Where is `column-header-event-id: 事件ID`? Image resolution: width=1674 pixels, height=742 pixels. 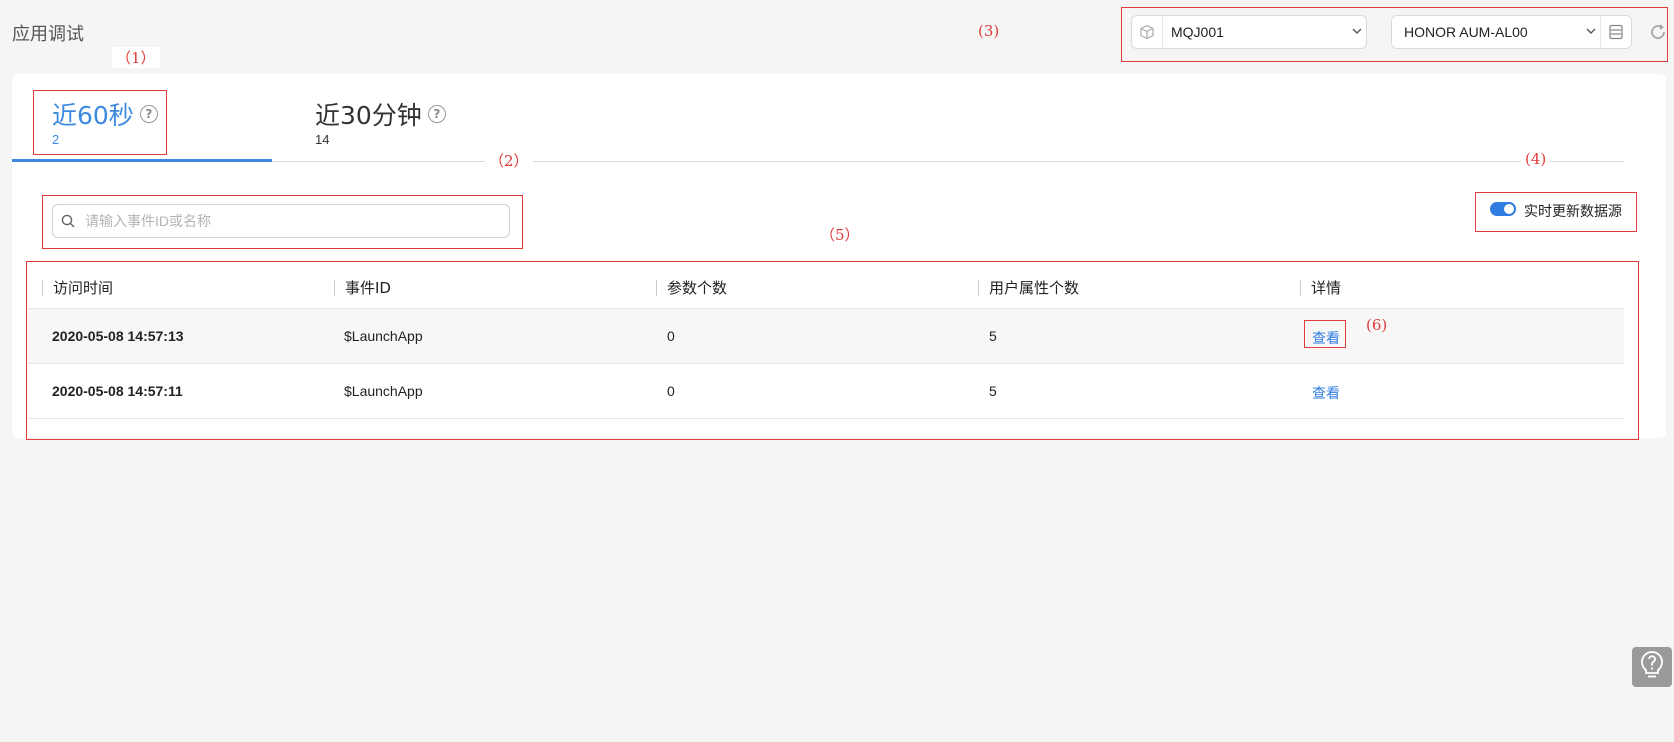 column-header-event-id: 事件ID is located at coordinates (362, 288).